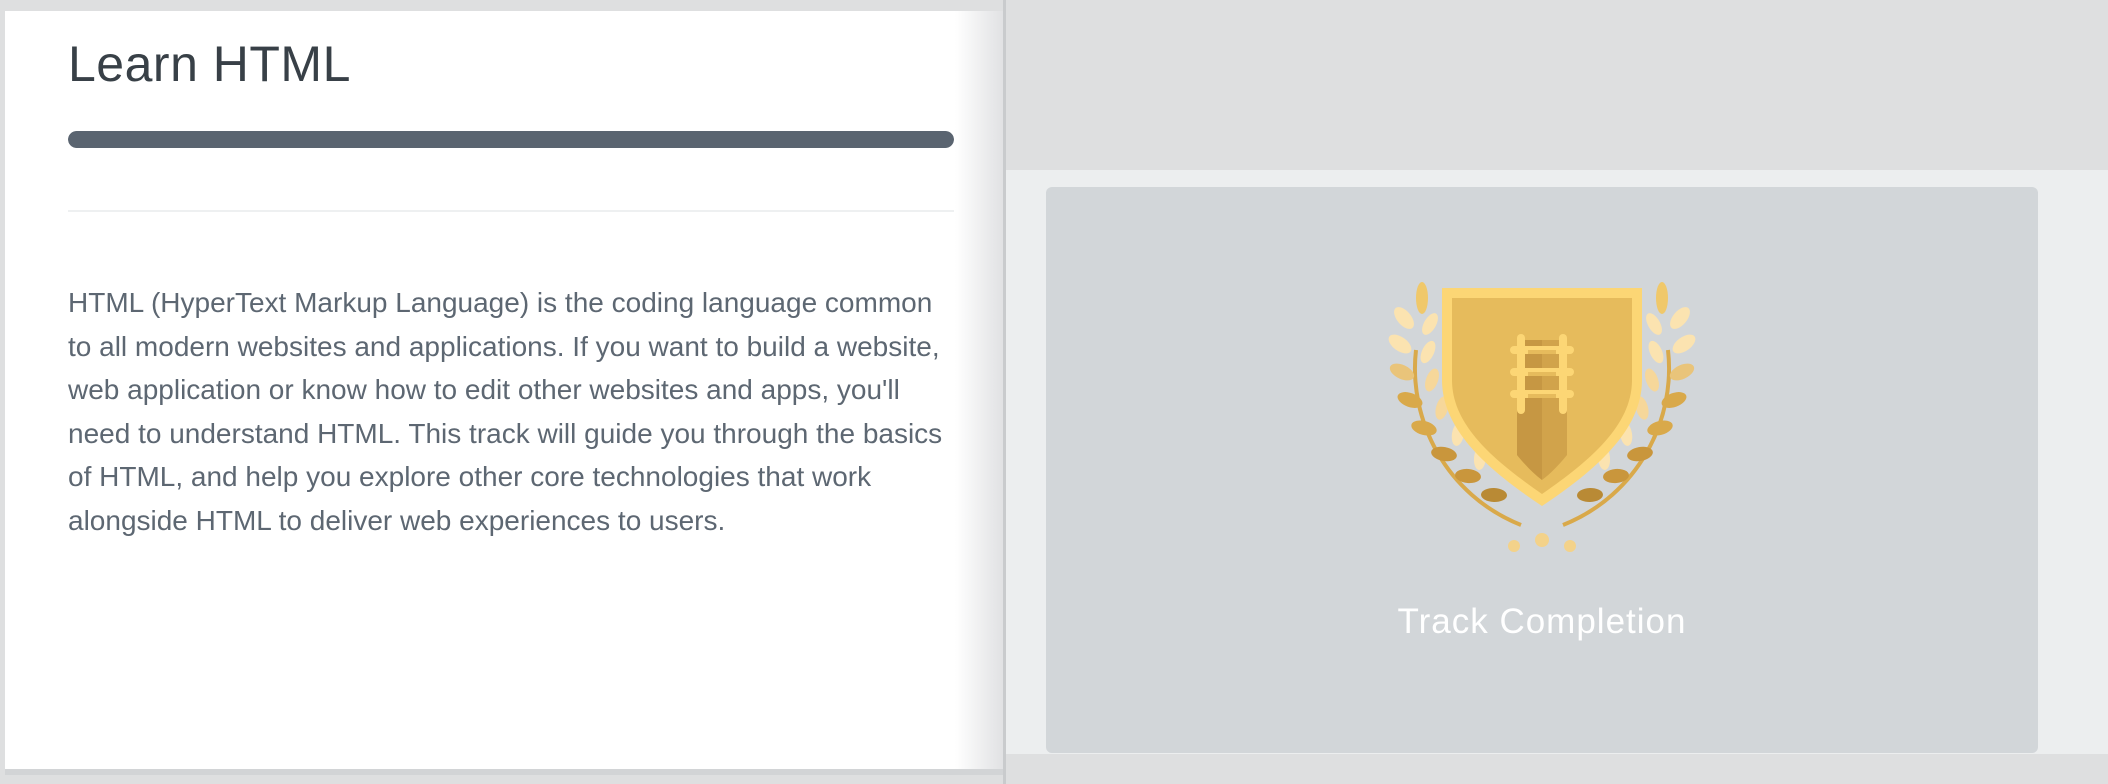  I want to click on track-progress-fill, so click(511, 139).